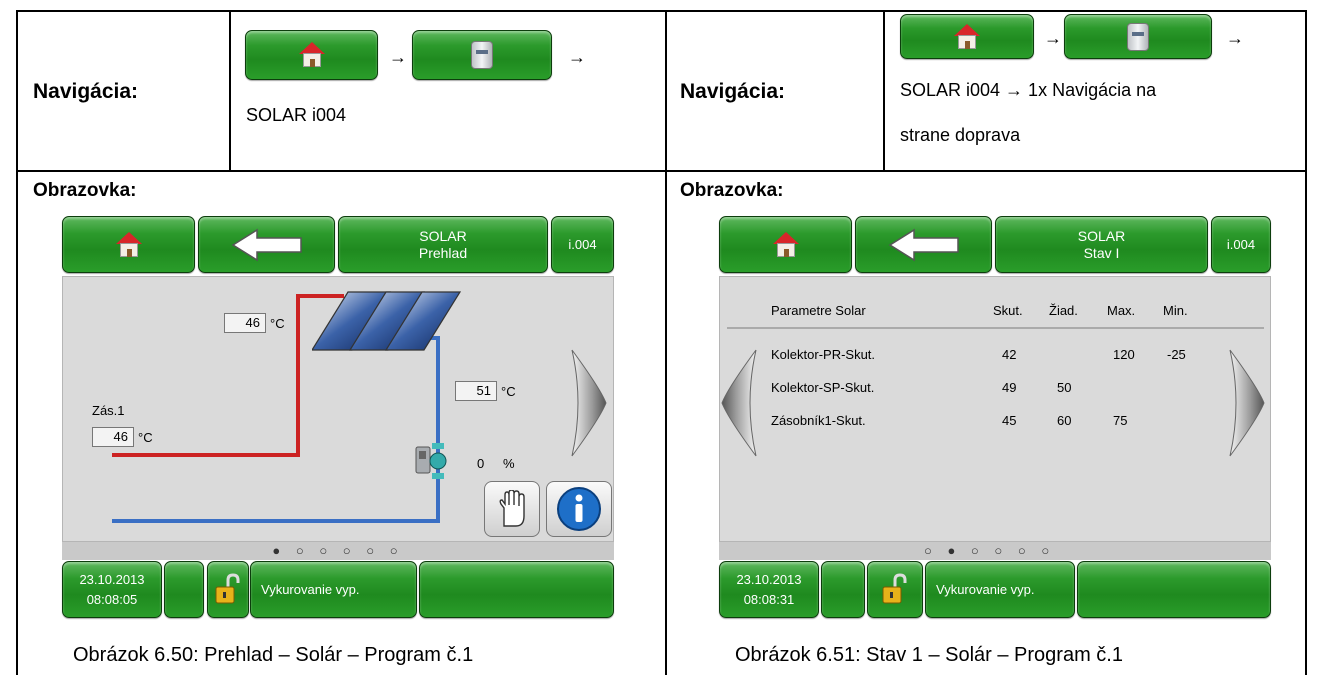 Image resolution: width=1324 pixels, height=675 pixels. What do you see at coordinates (387, 321) in the screenshot?
I see `solar-collector-icon` at bounding box center [387, 321].